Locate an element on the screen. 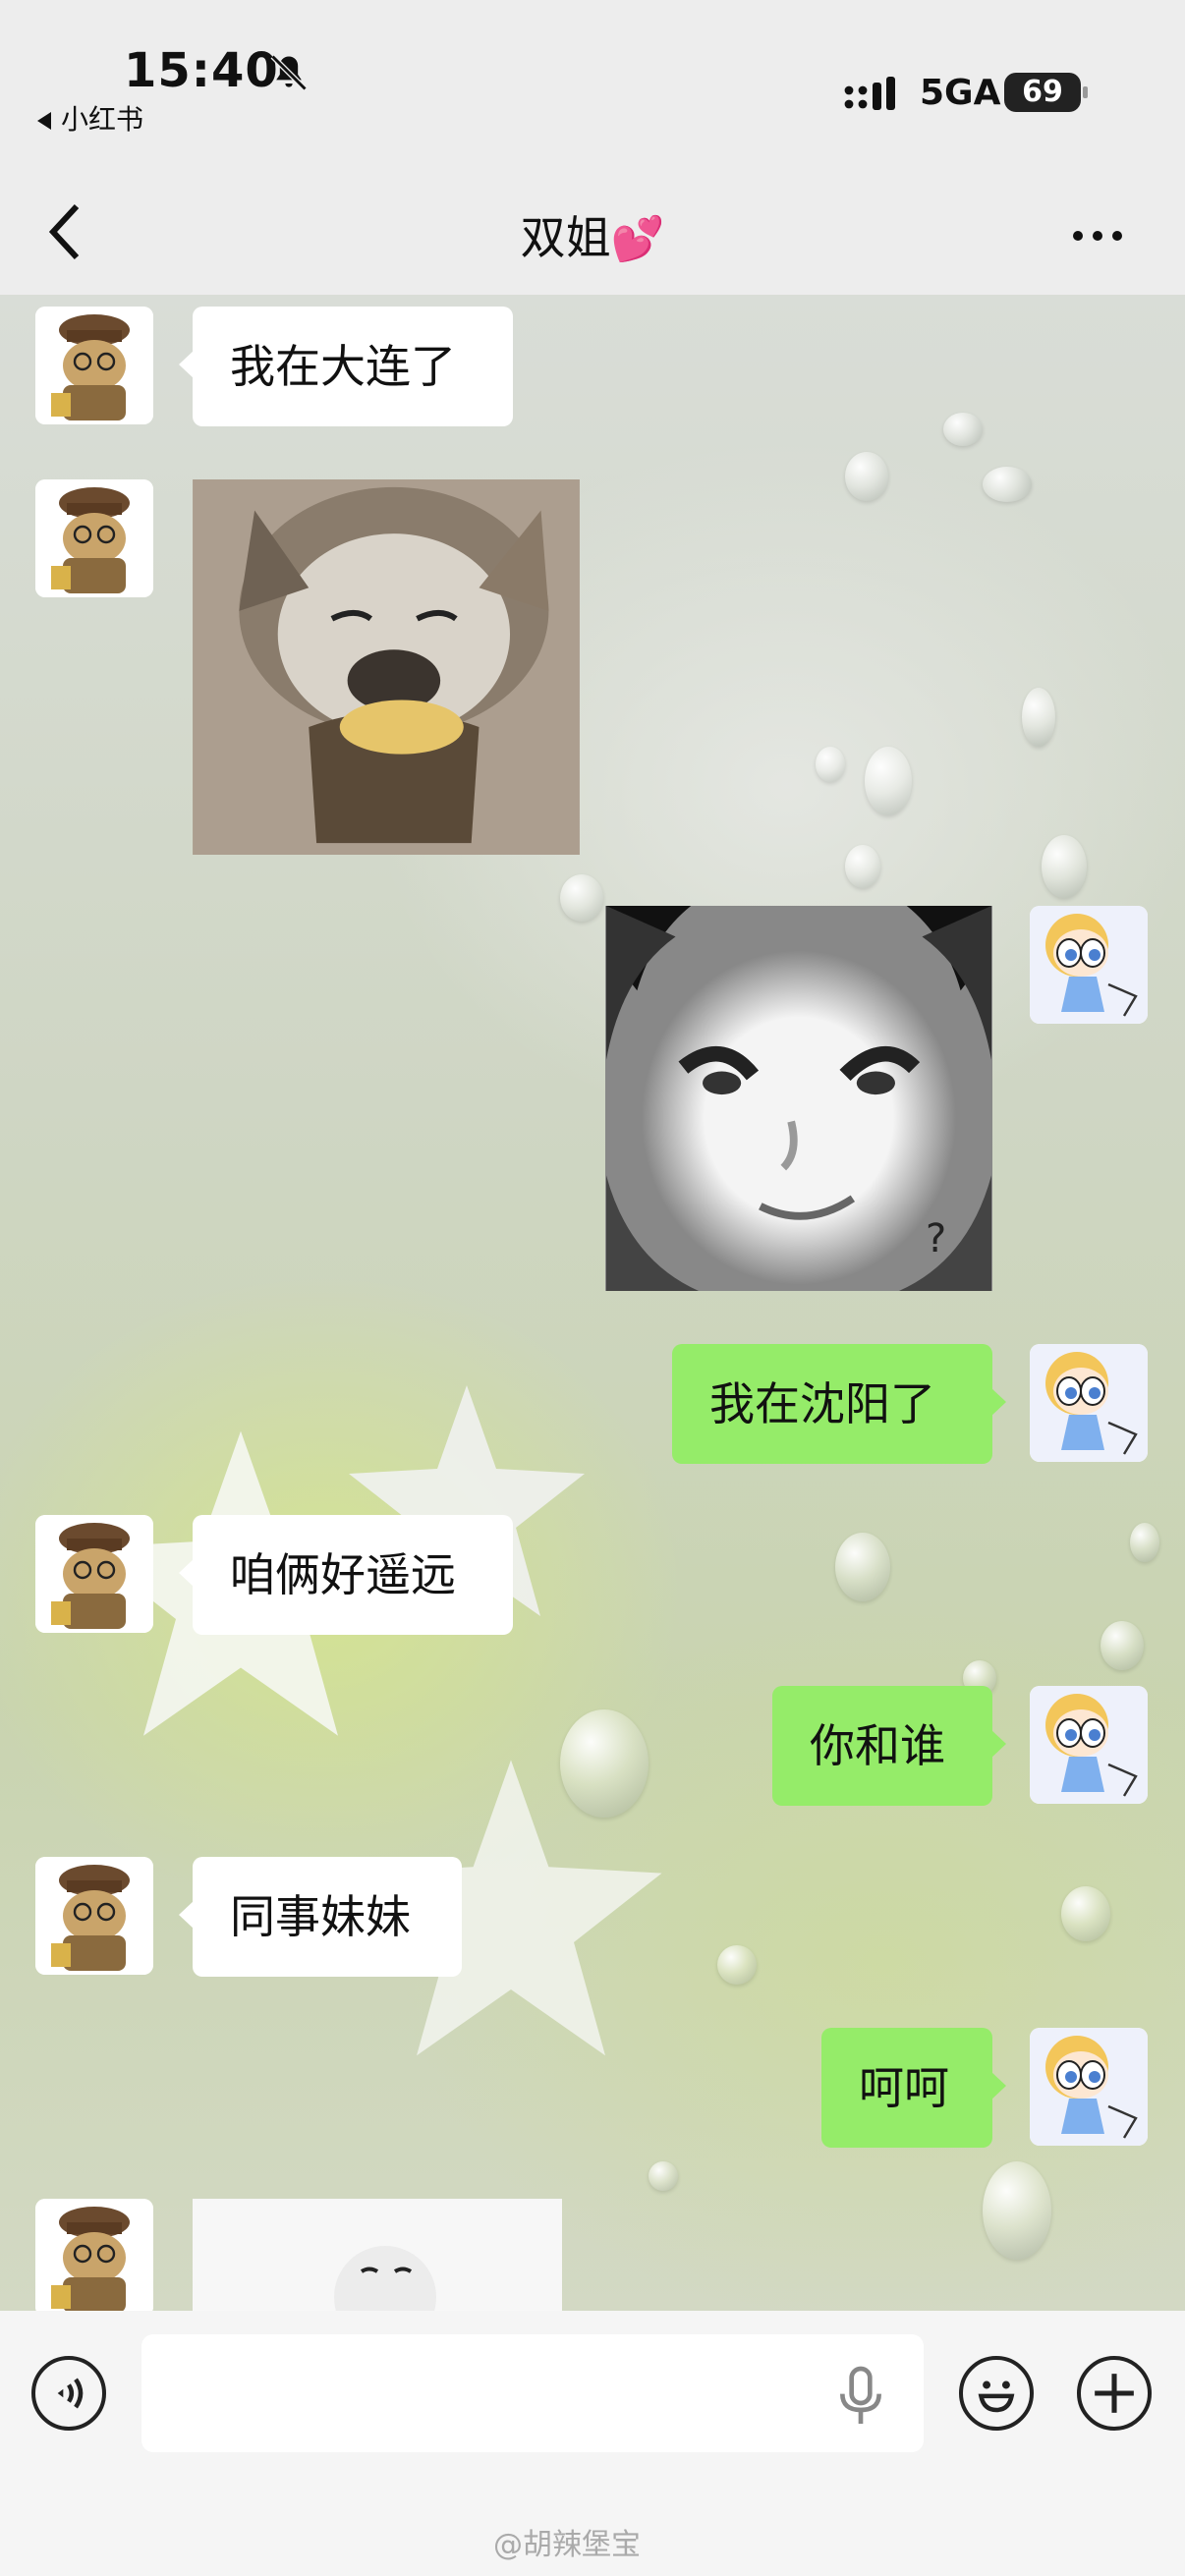  message-input is located at coordinates (532, 2393).